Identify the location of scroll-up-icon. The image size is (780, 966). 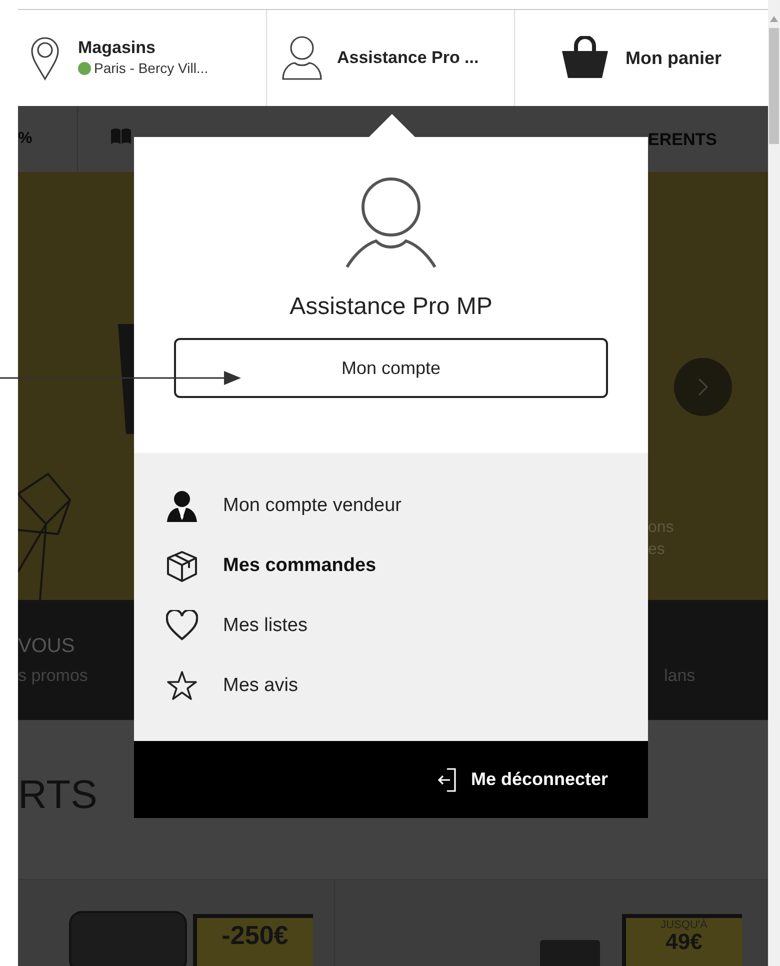
(774, 19).